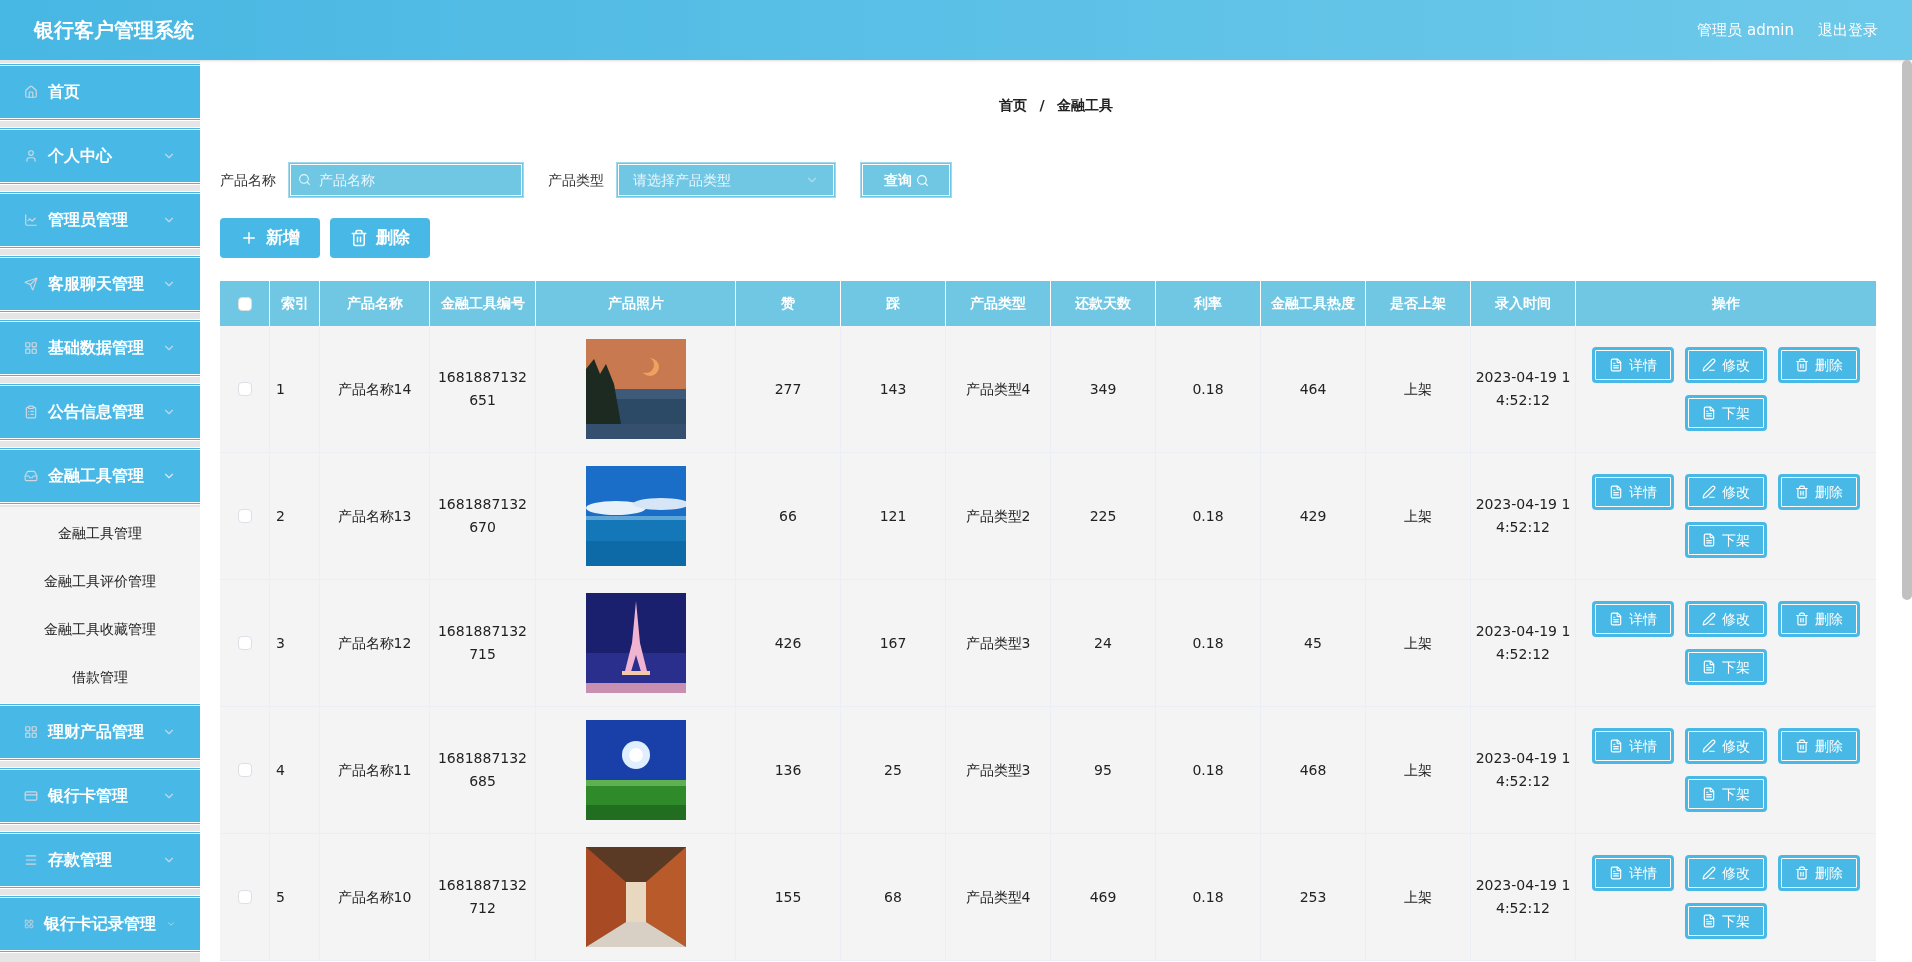 The image size is (1912, 962). I want to click on submenu-item: 金融工具评价管理, so click(100, 581).